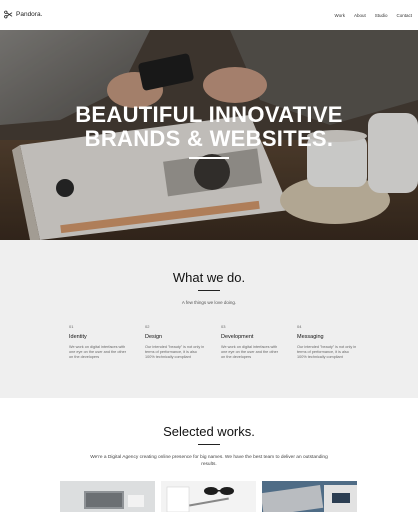 The image size is (418, 512). I want to click on hero-headline: BEAUTIFUL INNOVATIVE BRANDS & WEBSITES., so click(209, 127).